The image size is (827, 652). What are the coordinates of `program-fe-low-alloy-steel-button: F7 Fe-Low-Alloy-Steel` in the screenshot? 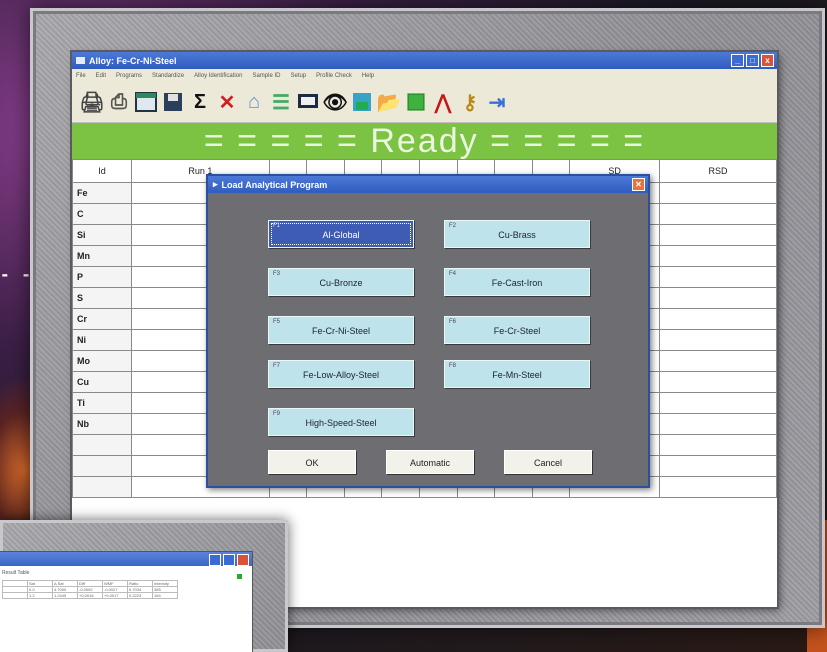 It's located at (341, 374).